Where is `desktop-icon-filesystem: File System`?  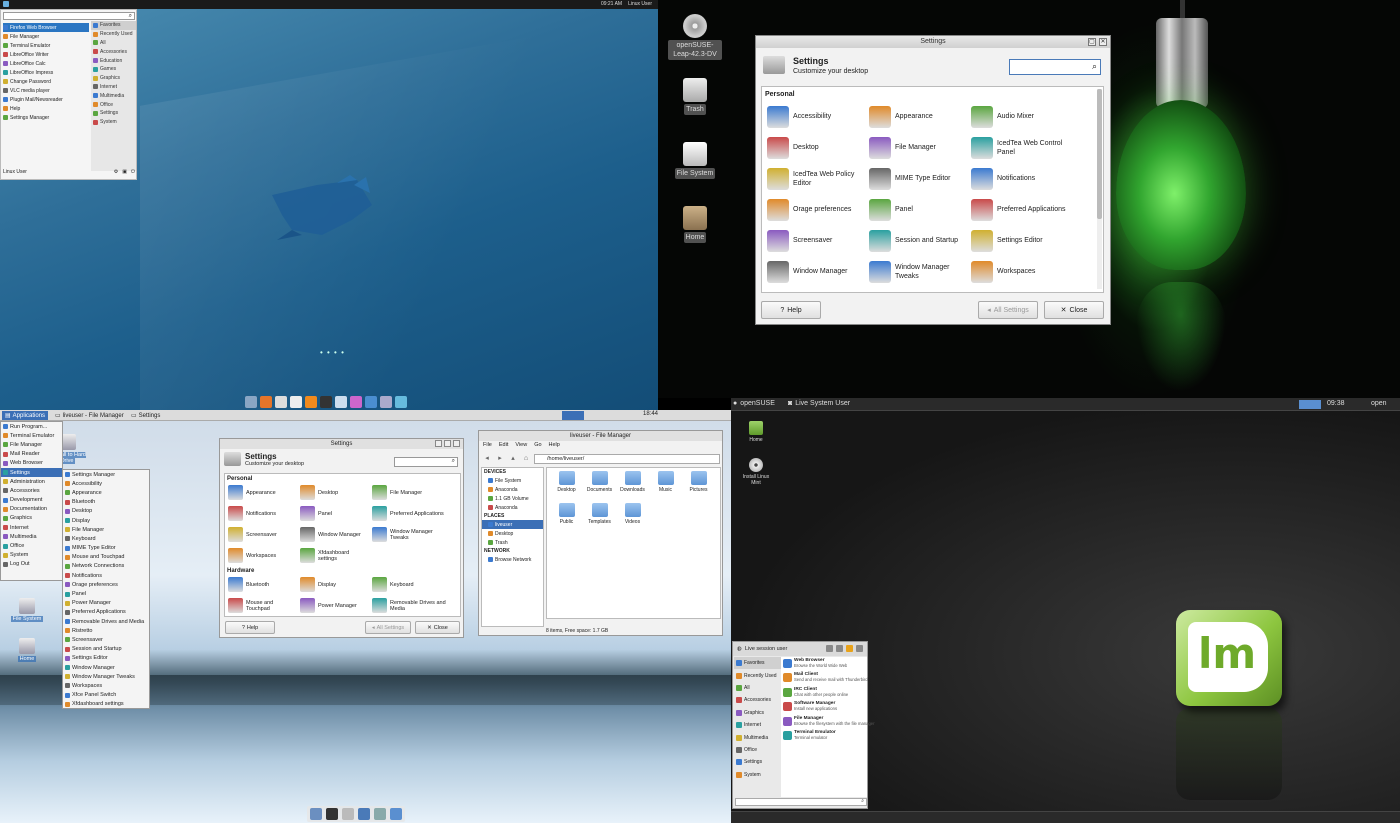
desktop-icon-filesystem: File System is located at coordinates (27, 610).